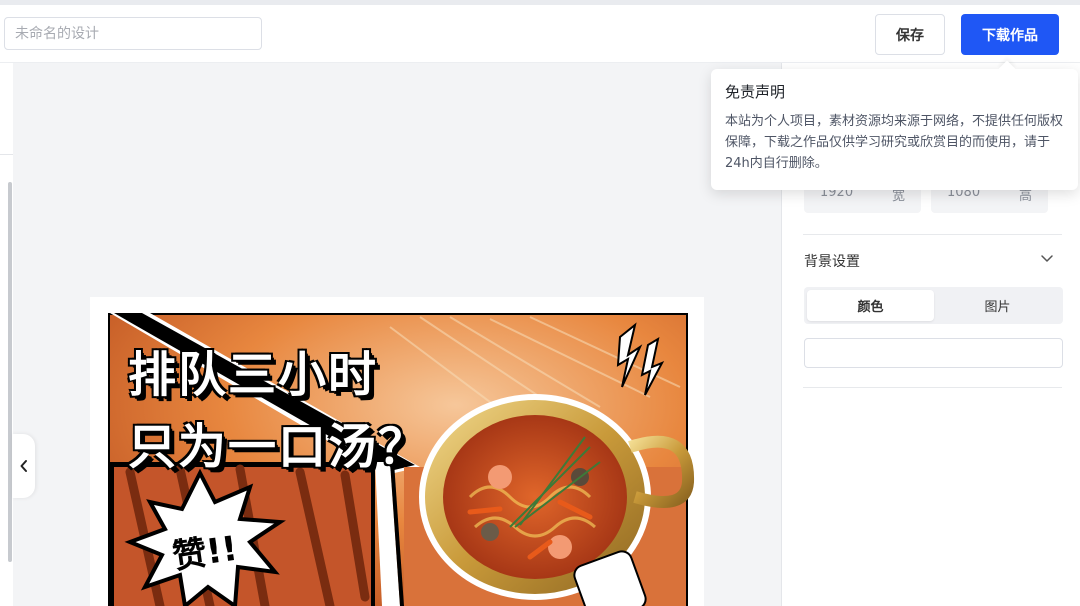  Describe the element at coordinates (933, 353) in the screenshot. I see `background-color-input` at that location.